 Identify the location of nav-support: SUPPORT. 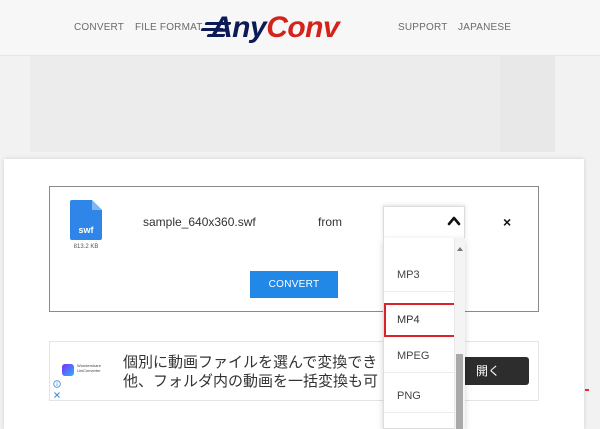
(423, 27).